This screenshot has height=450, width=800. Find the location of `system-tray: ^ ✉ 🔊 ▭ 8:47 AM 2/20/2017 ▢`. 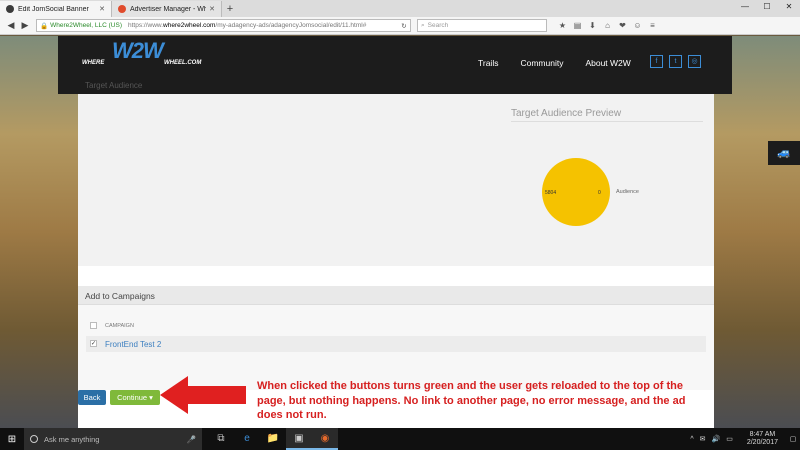

system-tray: ^ ✉ 🔊 ▭ 8:47 AM 2/20/2017 ▢ is located at coordinates (745, 439).